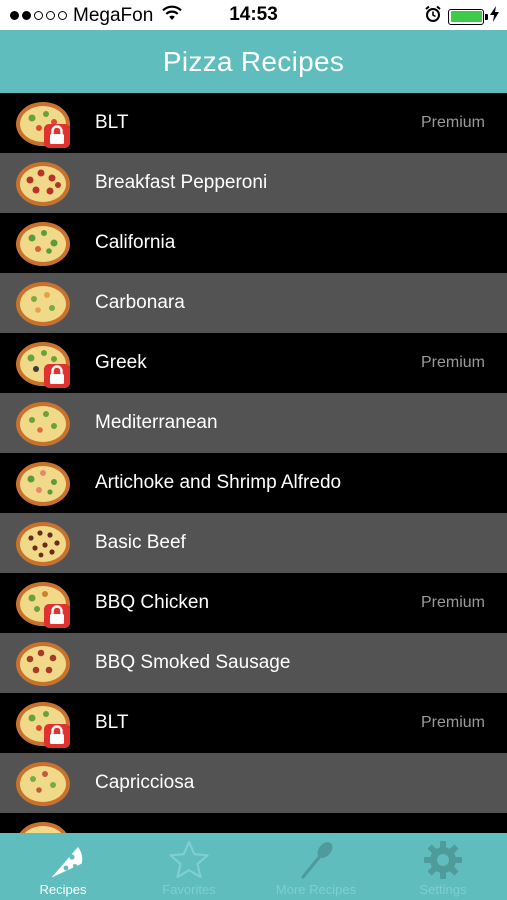 The width and height of the screenshot is (507, 900). What do you see at coordinates (494, 16) in the screenshot?
I see `charging-icon` at bounding box center [494, 16].